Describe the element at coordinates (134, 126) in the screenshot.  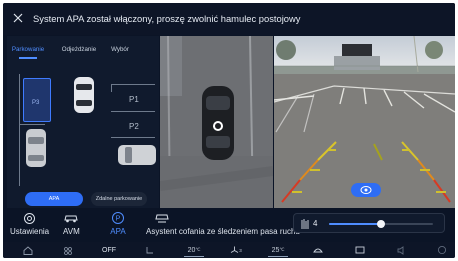
I see `slot-label-p2: P2` at that location.